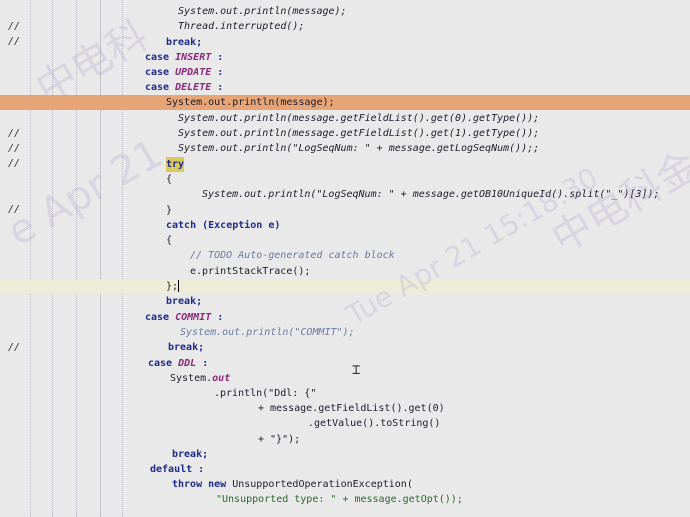  I want to click on code-line: default :, so click(345, 469).